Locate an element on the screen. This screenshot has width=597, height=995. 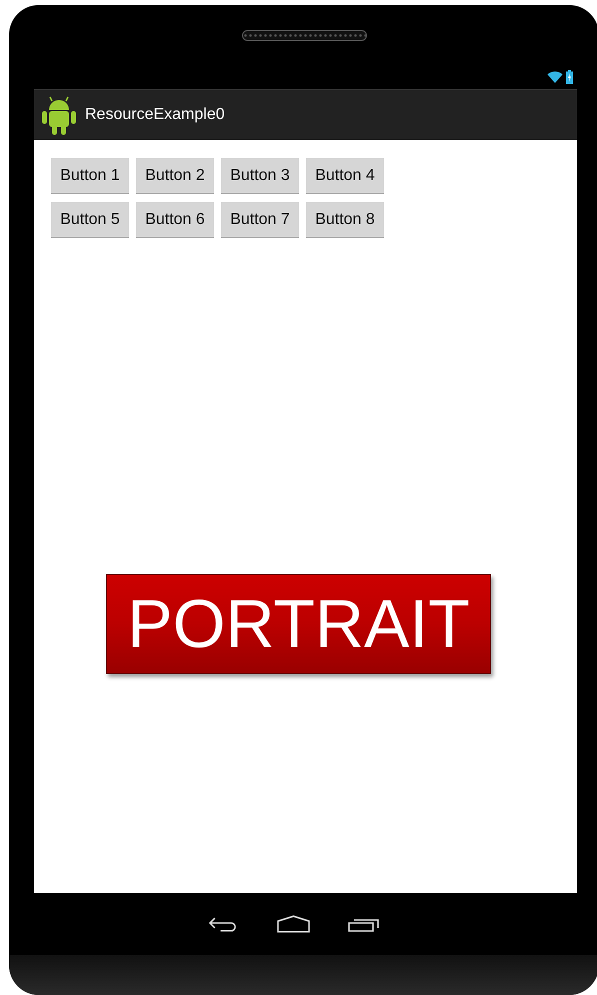
wifi-icon is located at coordinates (555, 77).